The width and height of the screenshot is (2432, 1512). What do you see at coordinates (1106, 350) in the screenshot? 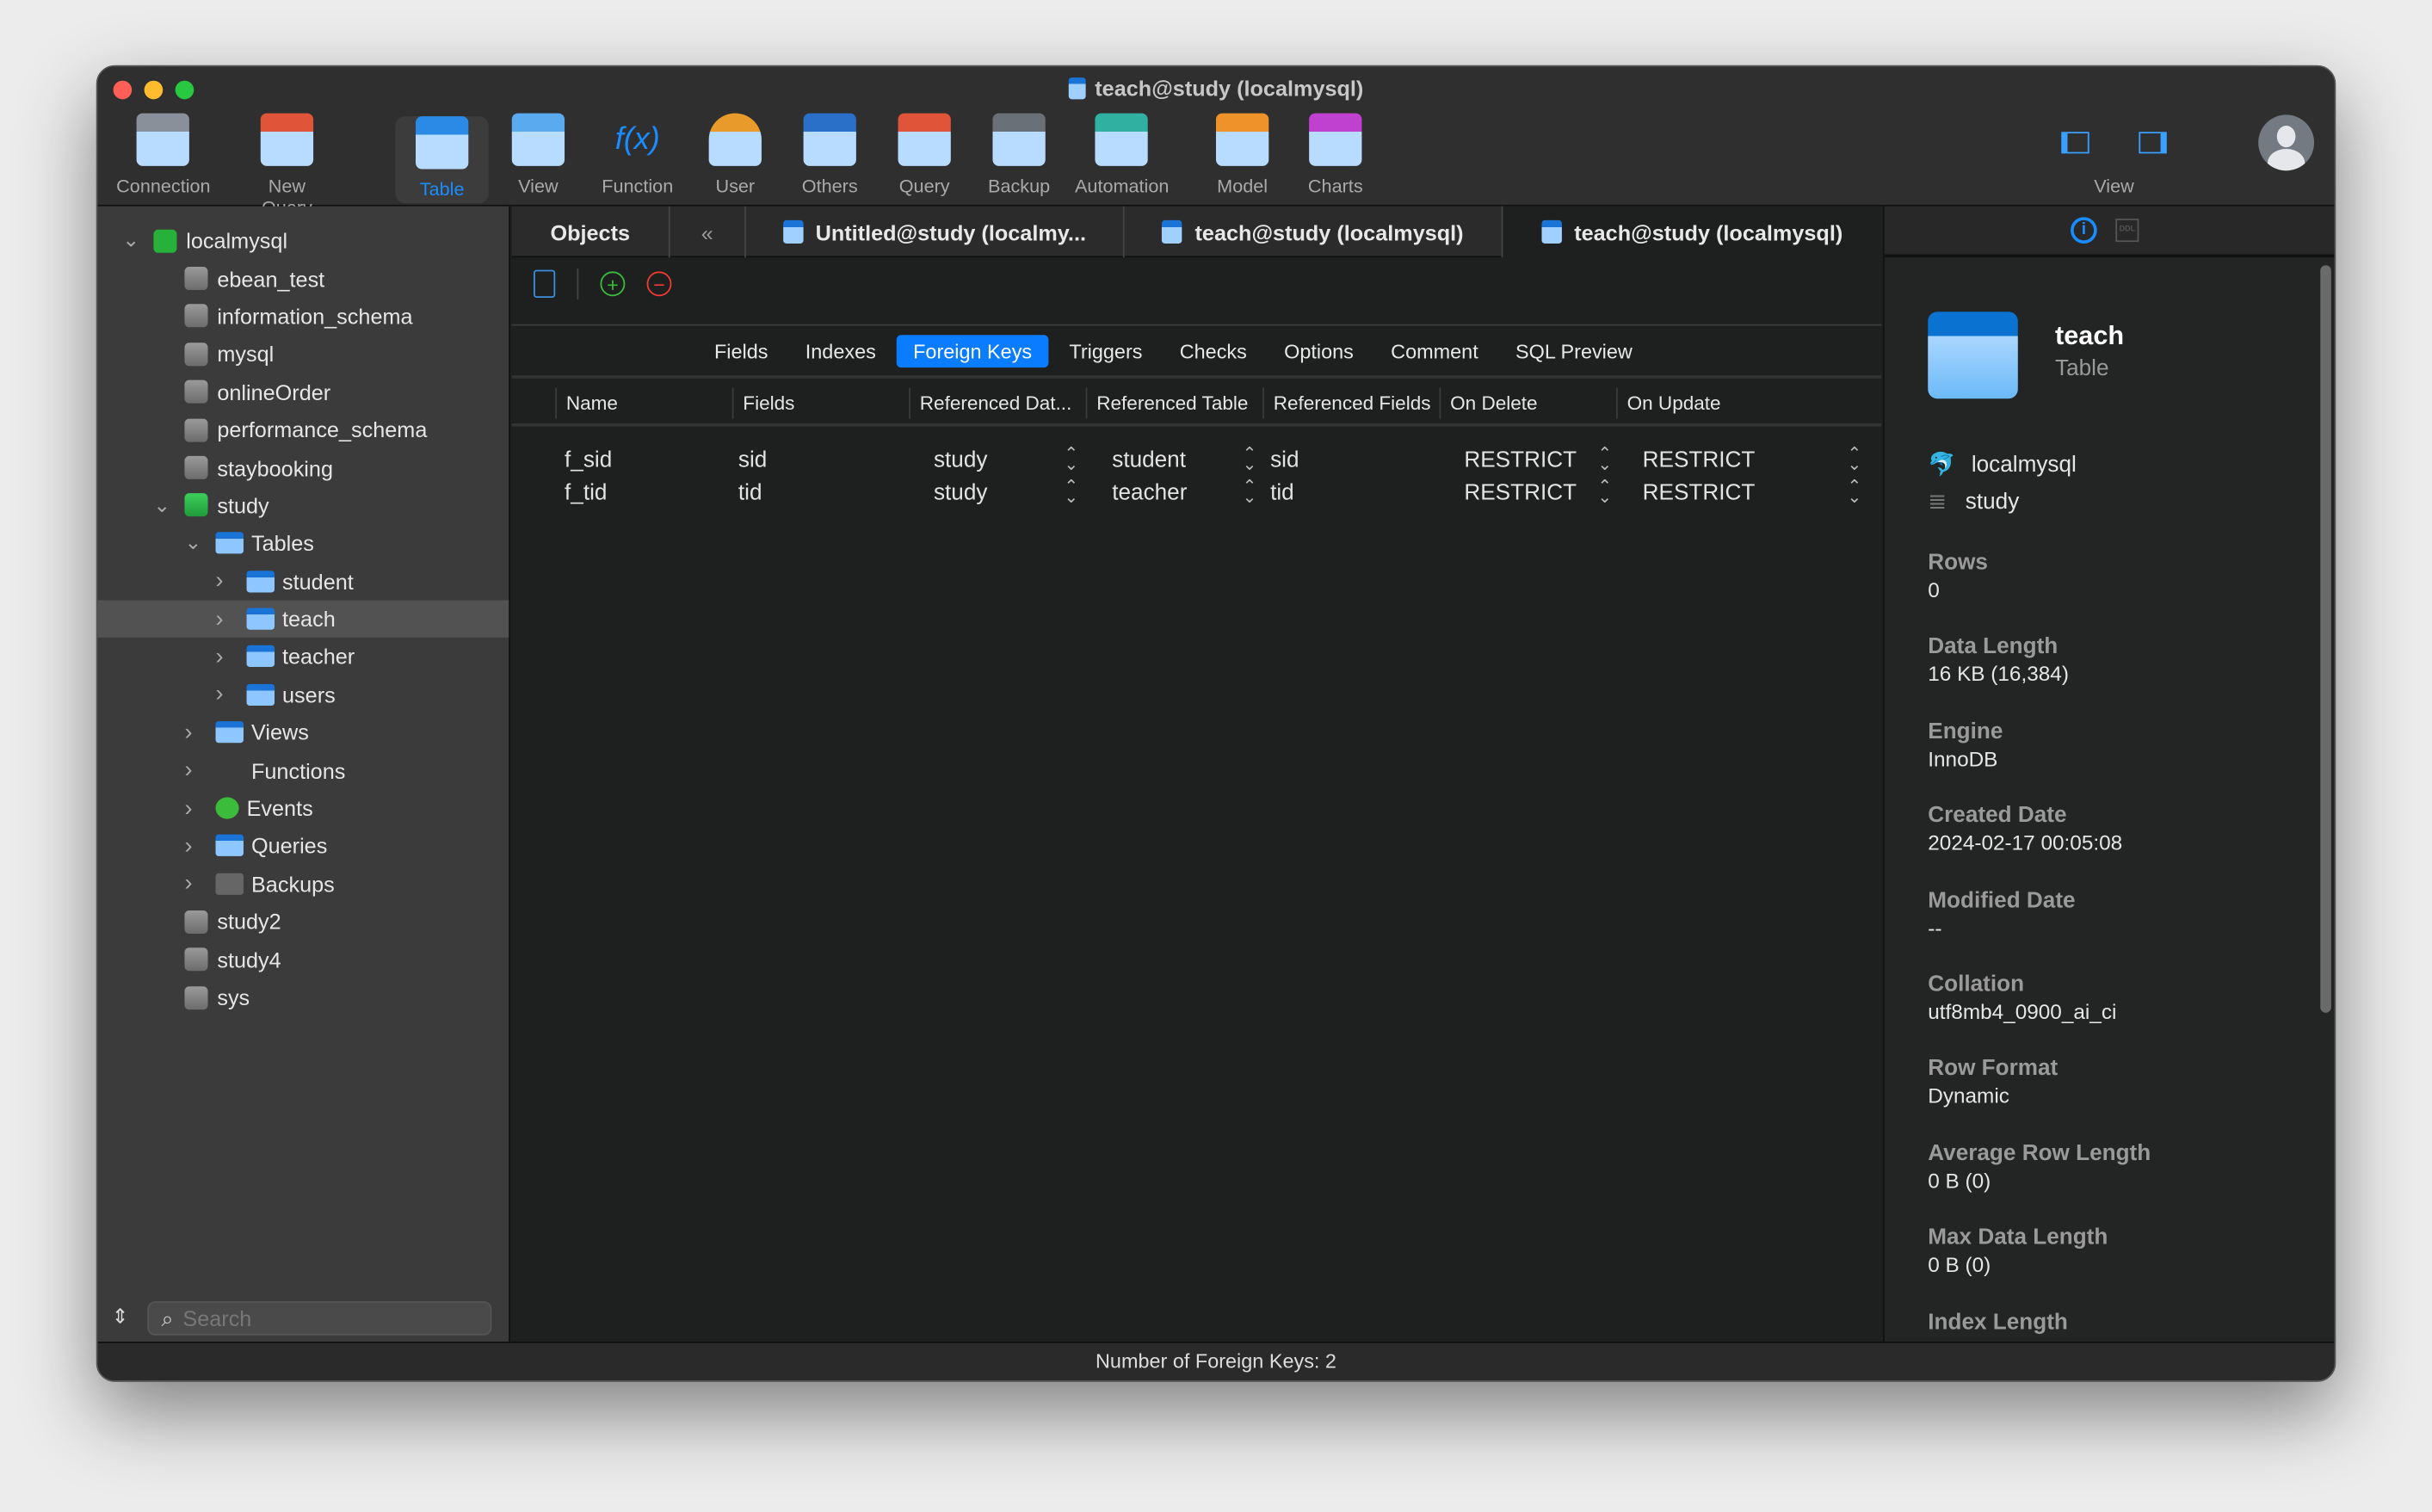
I see `subtab-triggers: Triggers` at bounding box center [1106, 350].